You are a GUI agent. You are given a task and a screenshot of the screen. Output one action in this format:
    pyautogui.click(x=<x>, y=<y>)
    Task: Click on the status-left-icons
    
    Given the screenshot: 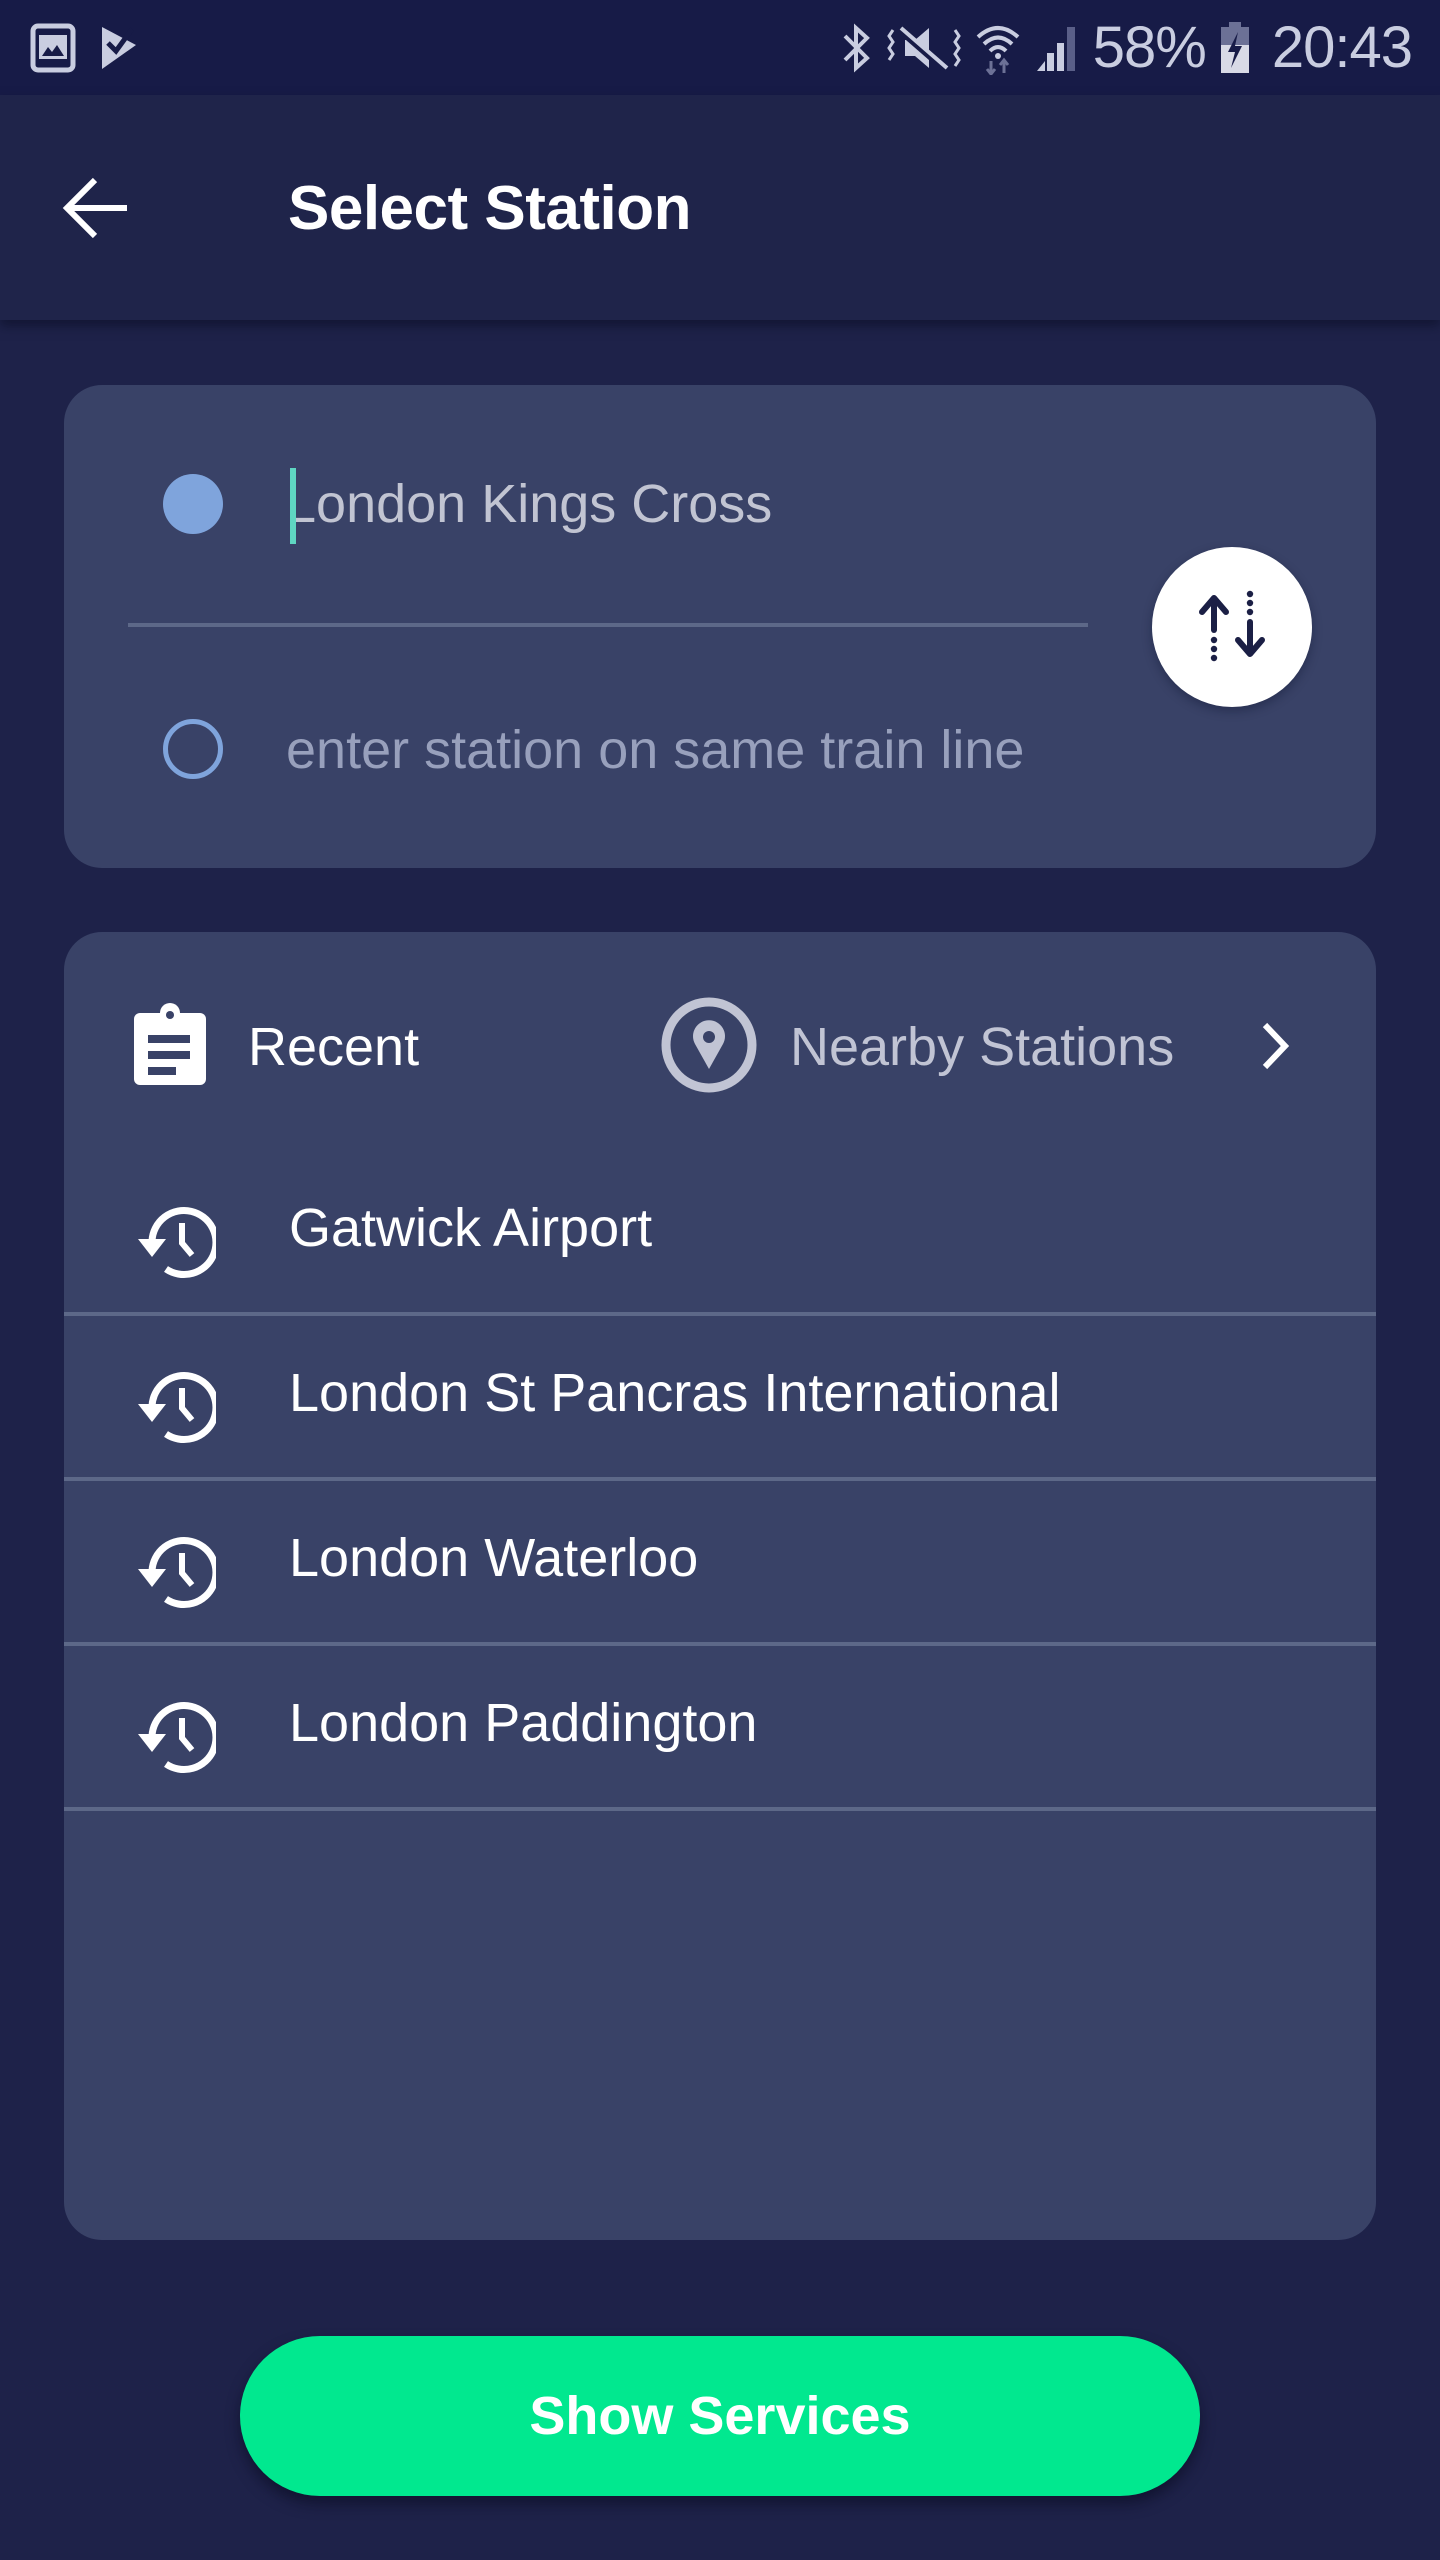 What is the action you would take?
    pyautogui.click(x=86, y=48)
    